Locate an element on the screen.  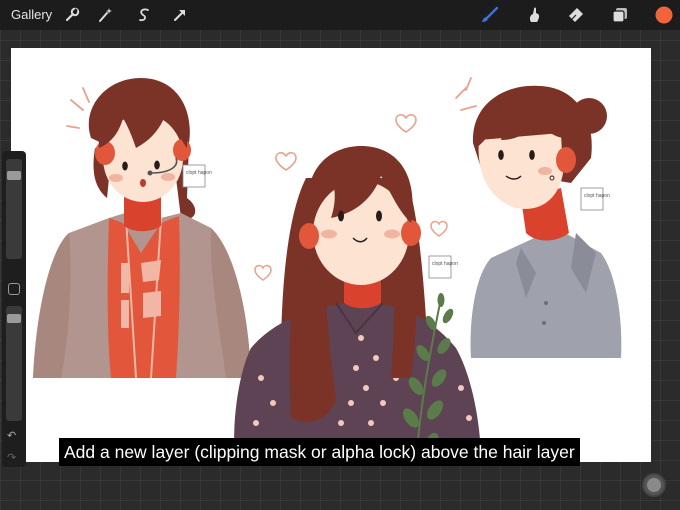
color-swatch is located at coordinates (664, 15).